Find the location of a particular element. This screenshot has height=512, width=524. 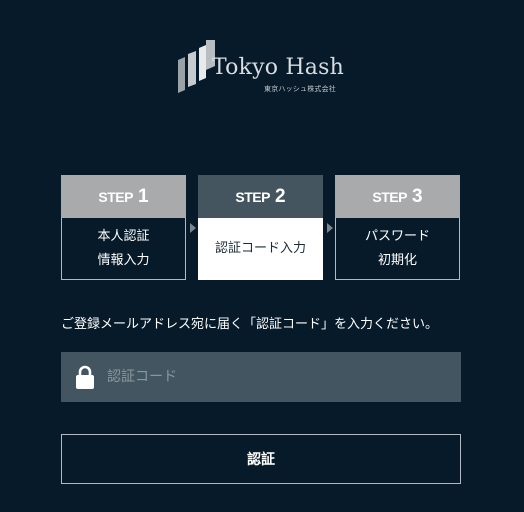

step-3-header: STEP 3 is located at coordinates (397, 196).